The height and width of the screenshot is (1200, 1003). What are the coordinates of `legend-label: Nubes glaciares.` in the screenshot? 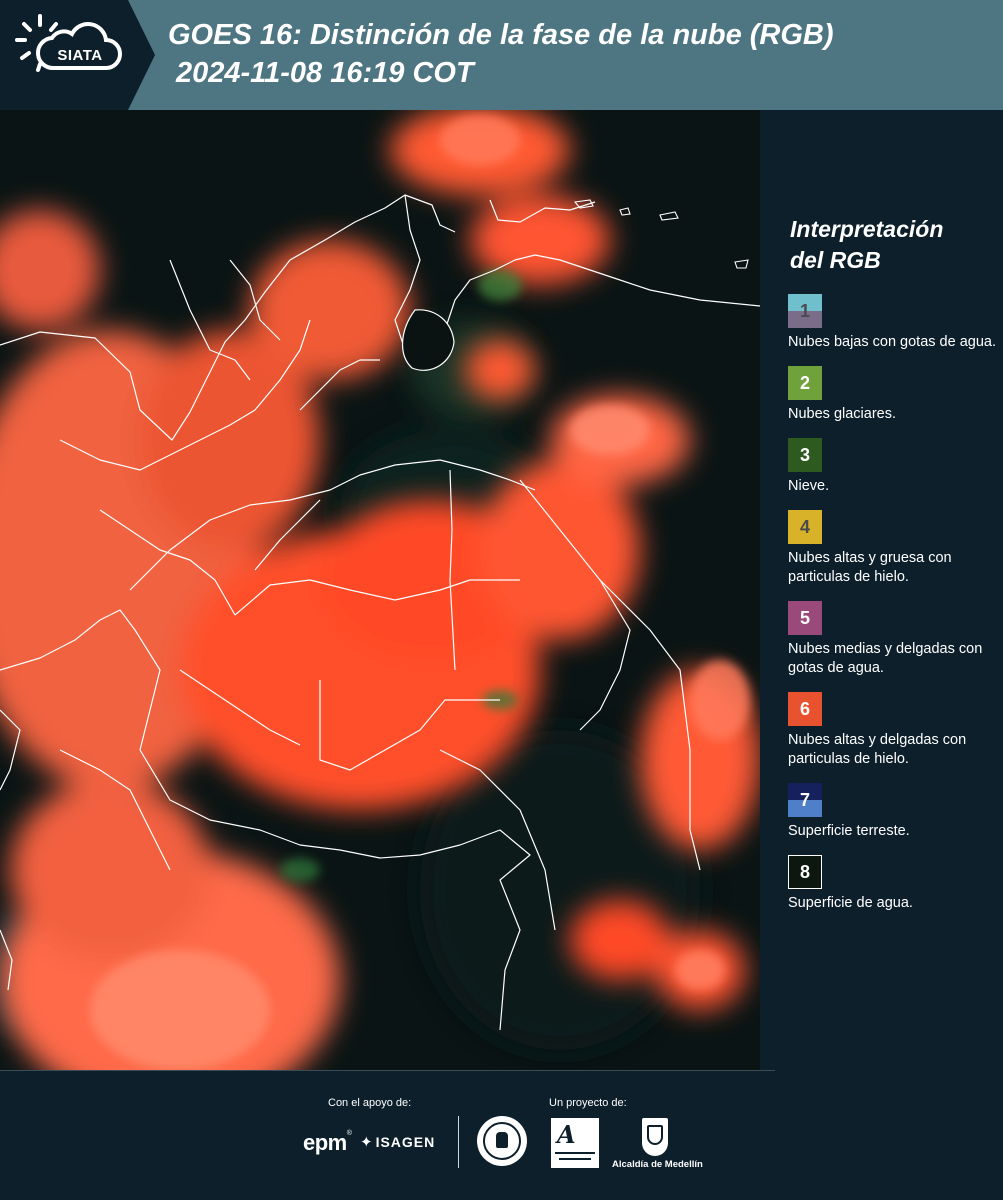 It's located at (842, 414).